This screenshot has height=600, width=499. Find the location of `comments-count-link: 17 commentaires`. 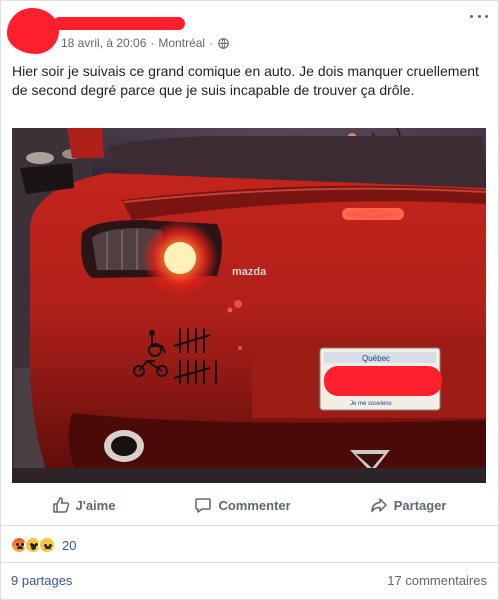

comments-count-link: 17 commentaires is located at coordinates (437, 580).